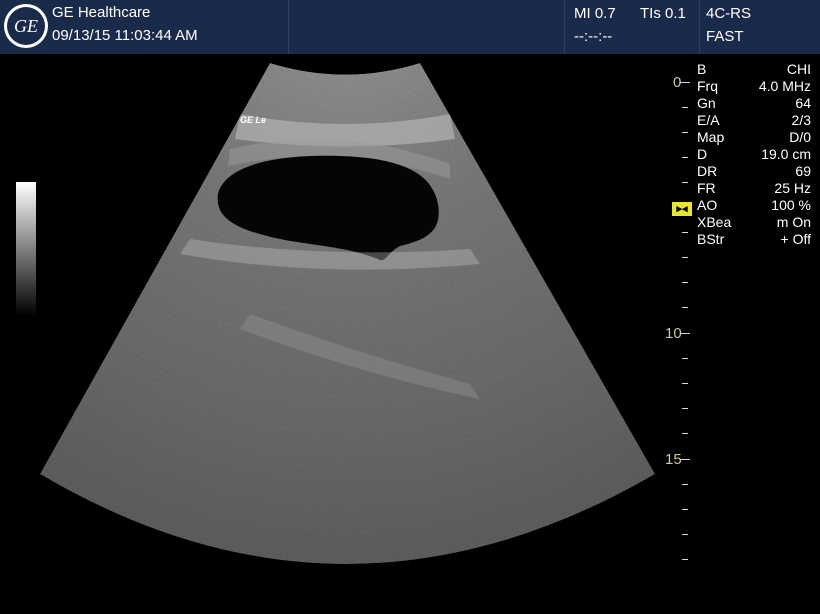  Describe the element at coordinates (784, 86) in the screenshot. I see `param-value: 4.0 MHz` at that location.